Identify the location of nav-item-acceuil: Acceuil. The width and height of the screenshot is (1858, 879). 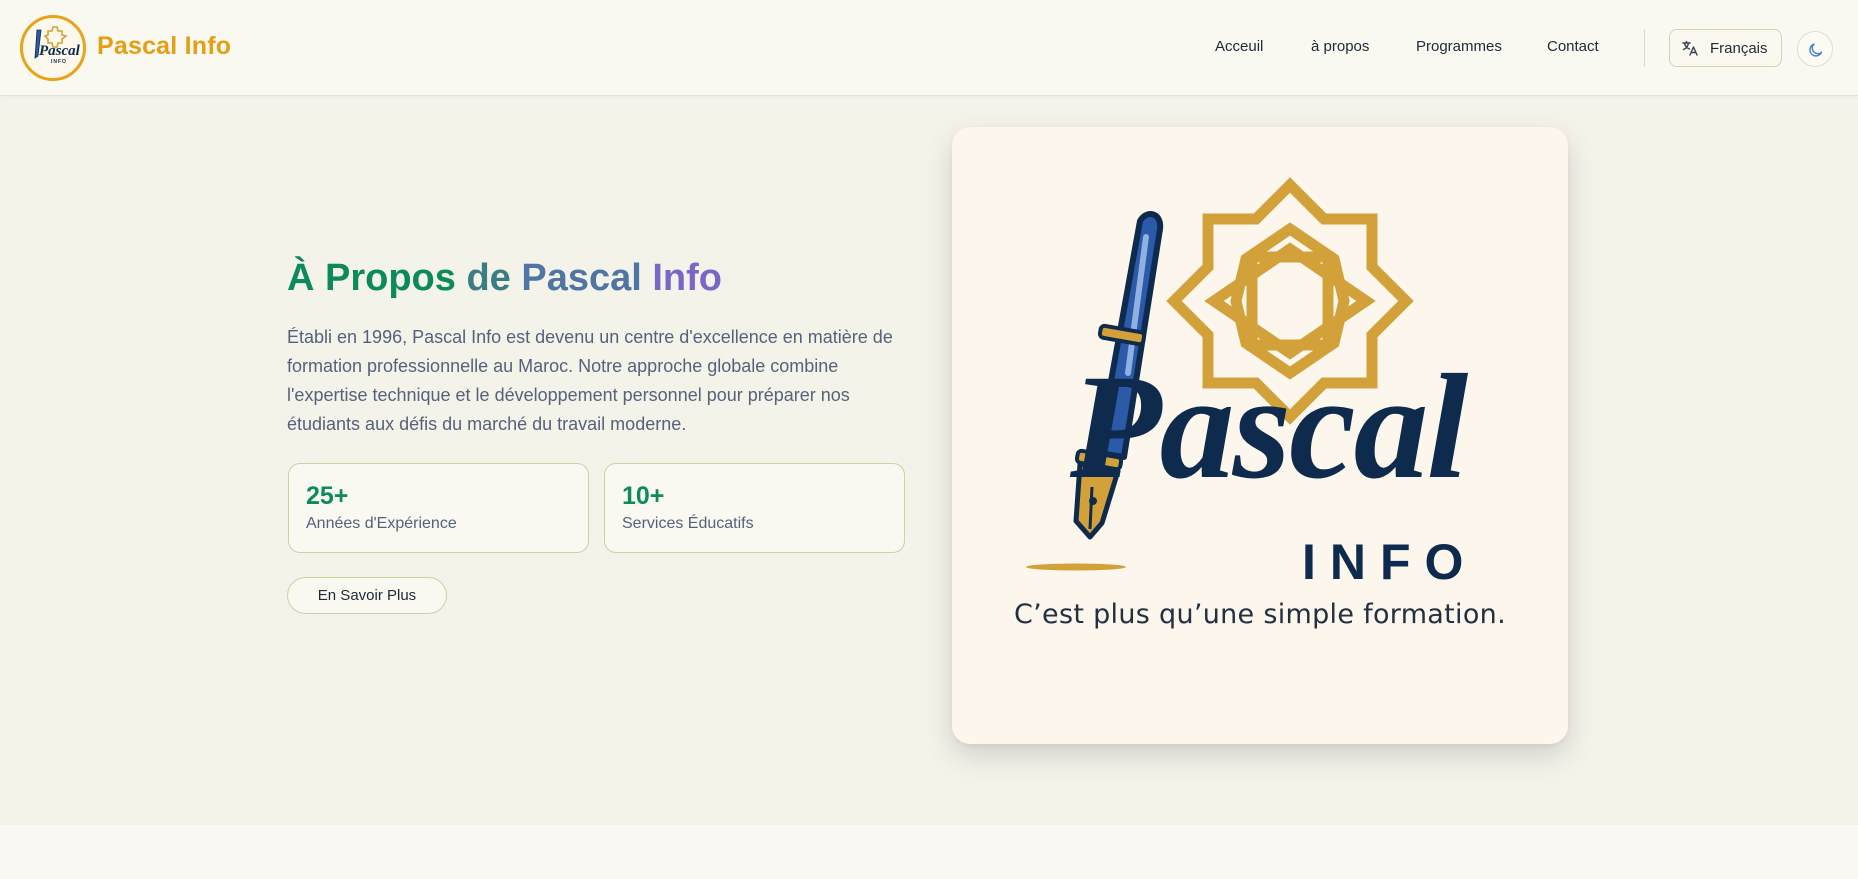
(1239, 46).